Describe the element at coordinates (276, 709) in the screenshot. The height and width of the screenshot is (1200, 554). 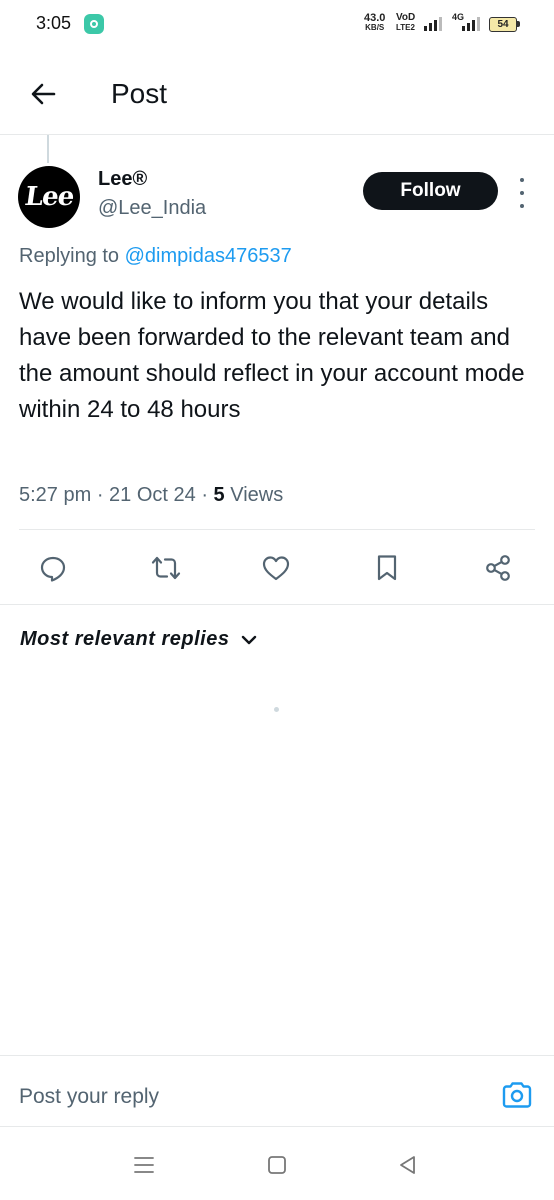
I see `loading-indicator` at that location.